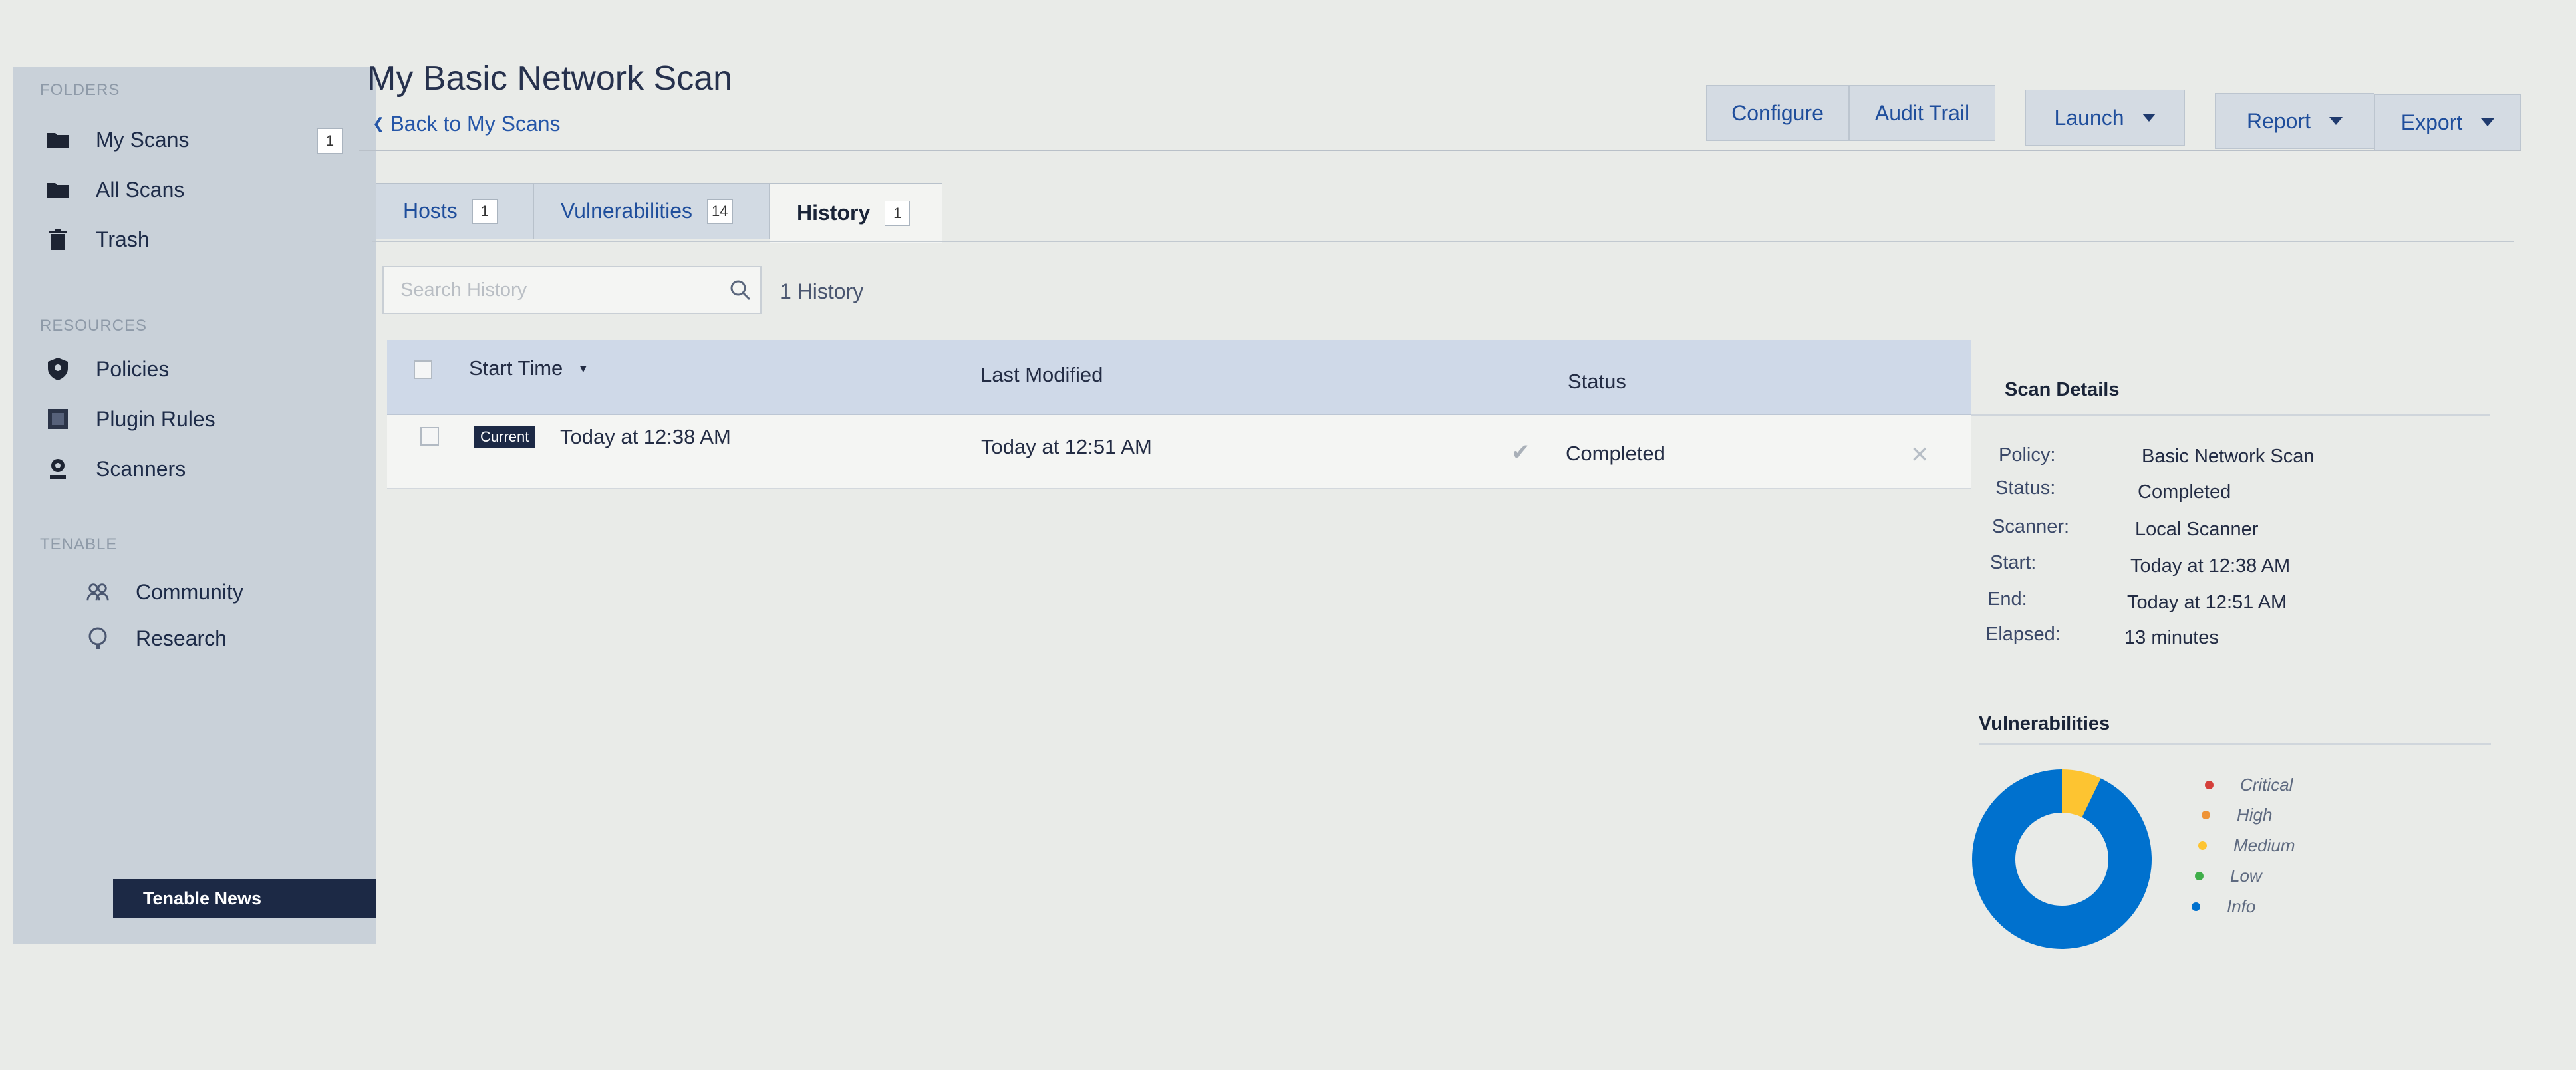  Describe the element at coordinates (645, 436) in the screenshot. I see `row-start-time: Today at 12:38 AM` at that location.